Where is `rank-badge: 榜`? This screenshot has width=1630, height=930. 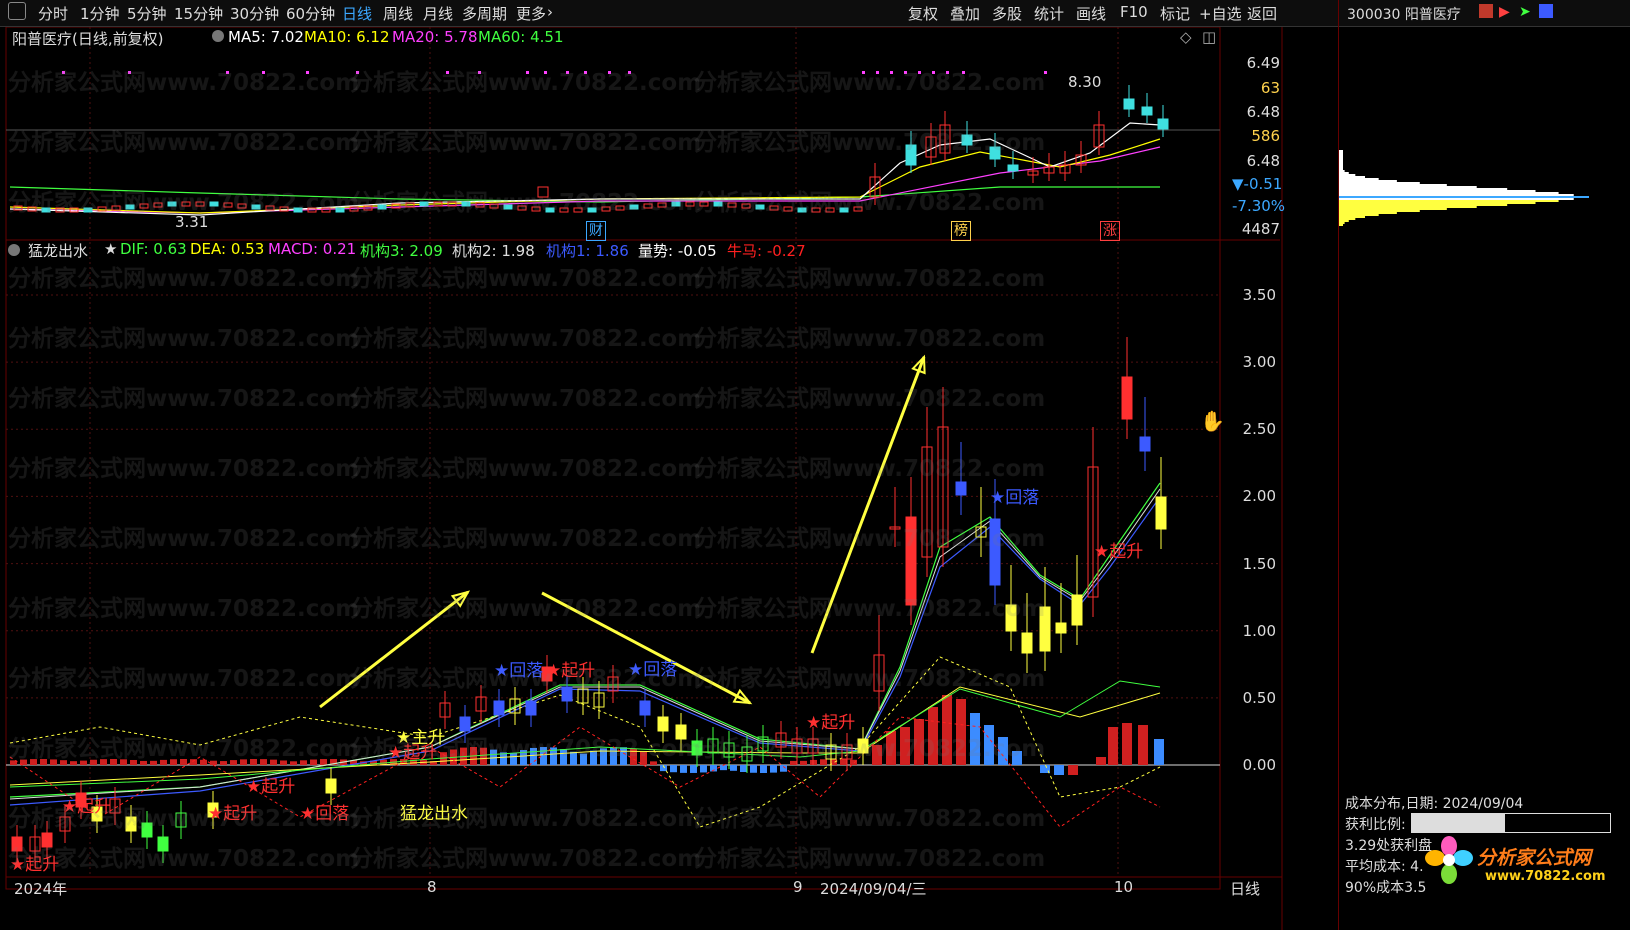
rank-badge: 榜 is located at coordinates (961, 231).